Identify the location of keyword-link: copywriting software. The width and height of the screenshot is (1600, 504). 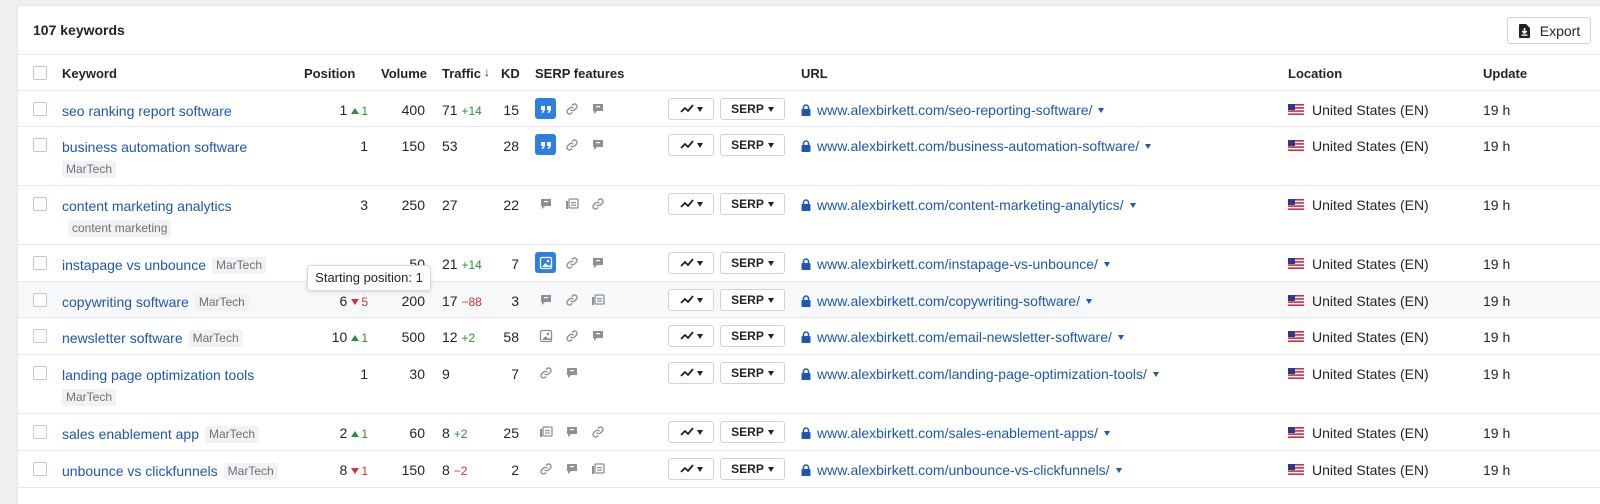
(125, 302).